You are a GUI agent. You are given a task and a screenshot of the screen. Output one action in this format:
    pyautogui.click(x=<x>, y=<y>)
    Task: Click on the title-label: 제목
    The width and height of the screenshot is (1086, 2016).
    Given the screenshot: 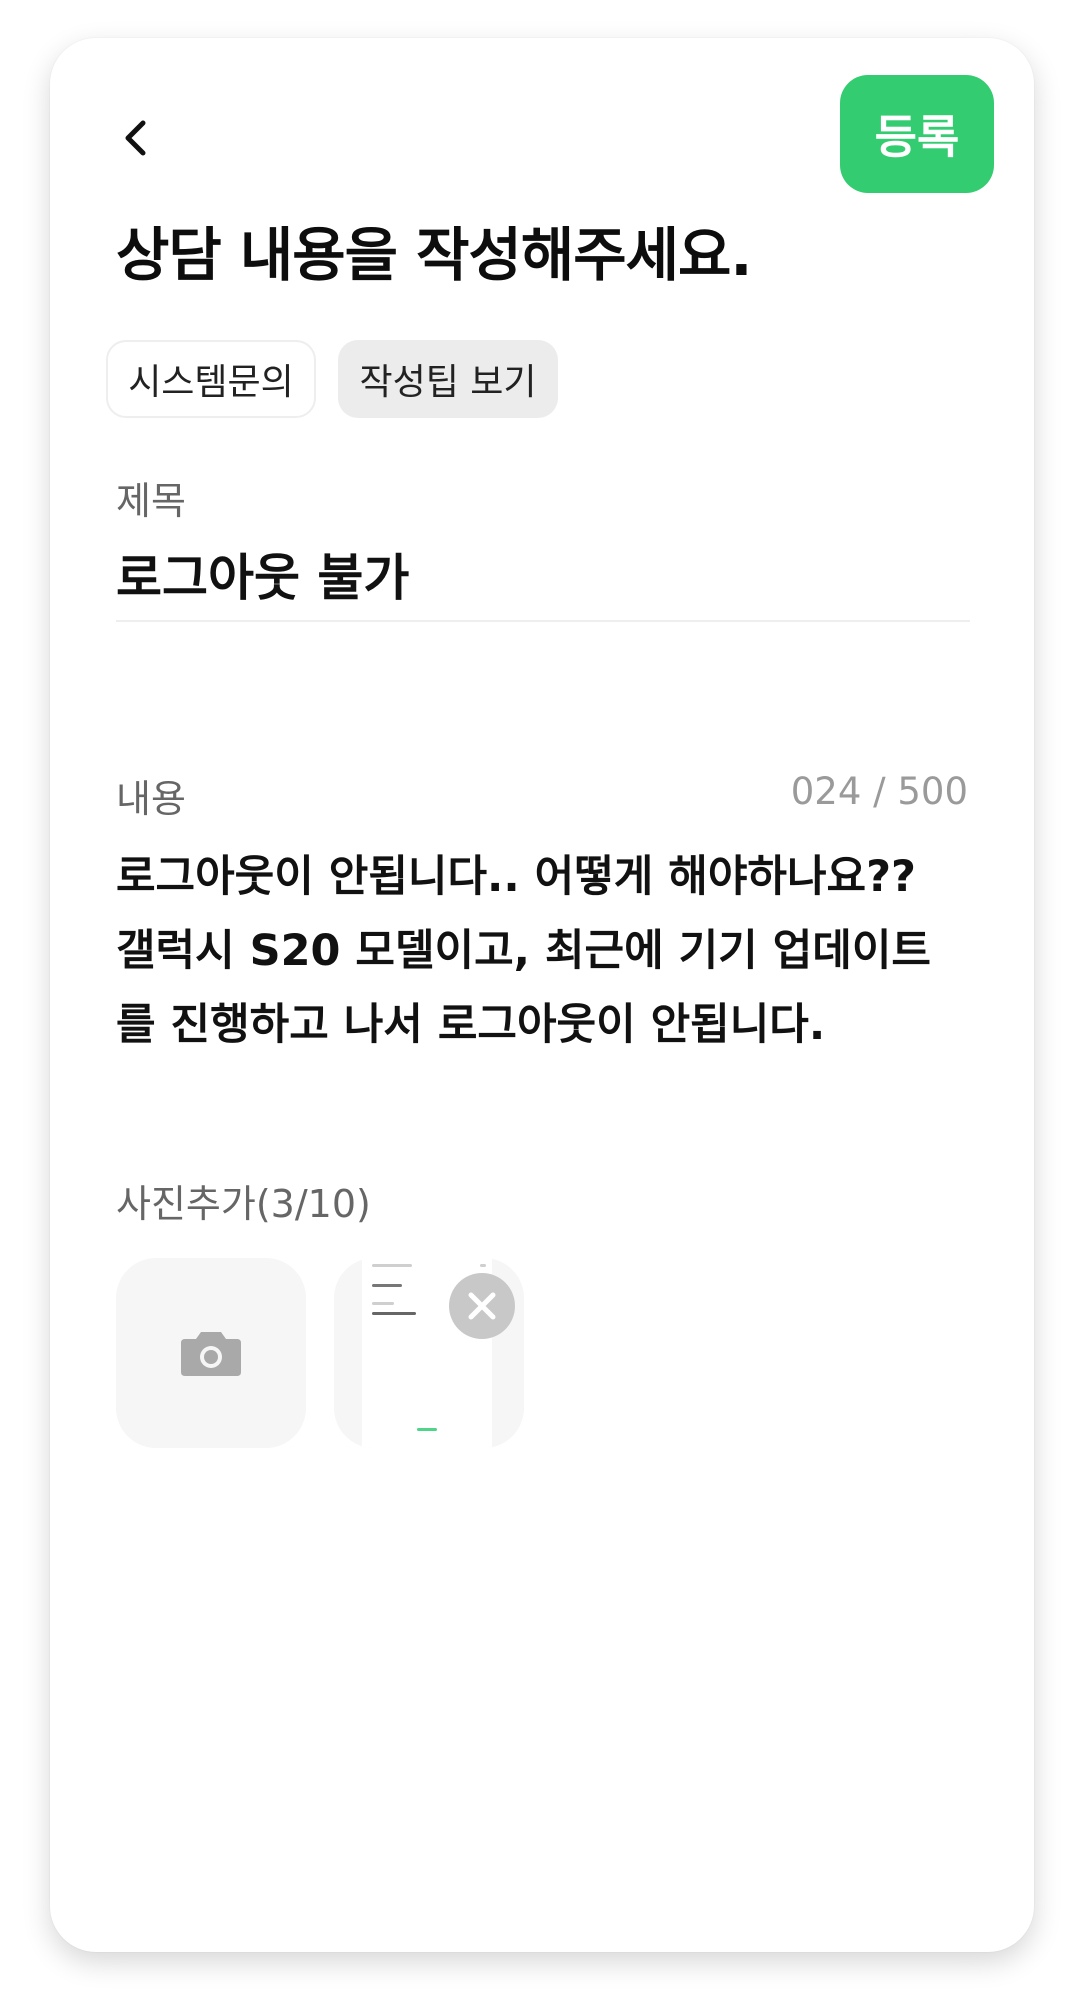 What is the action you would take?
    pyautogui.click(x=151, y=501)
    